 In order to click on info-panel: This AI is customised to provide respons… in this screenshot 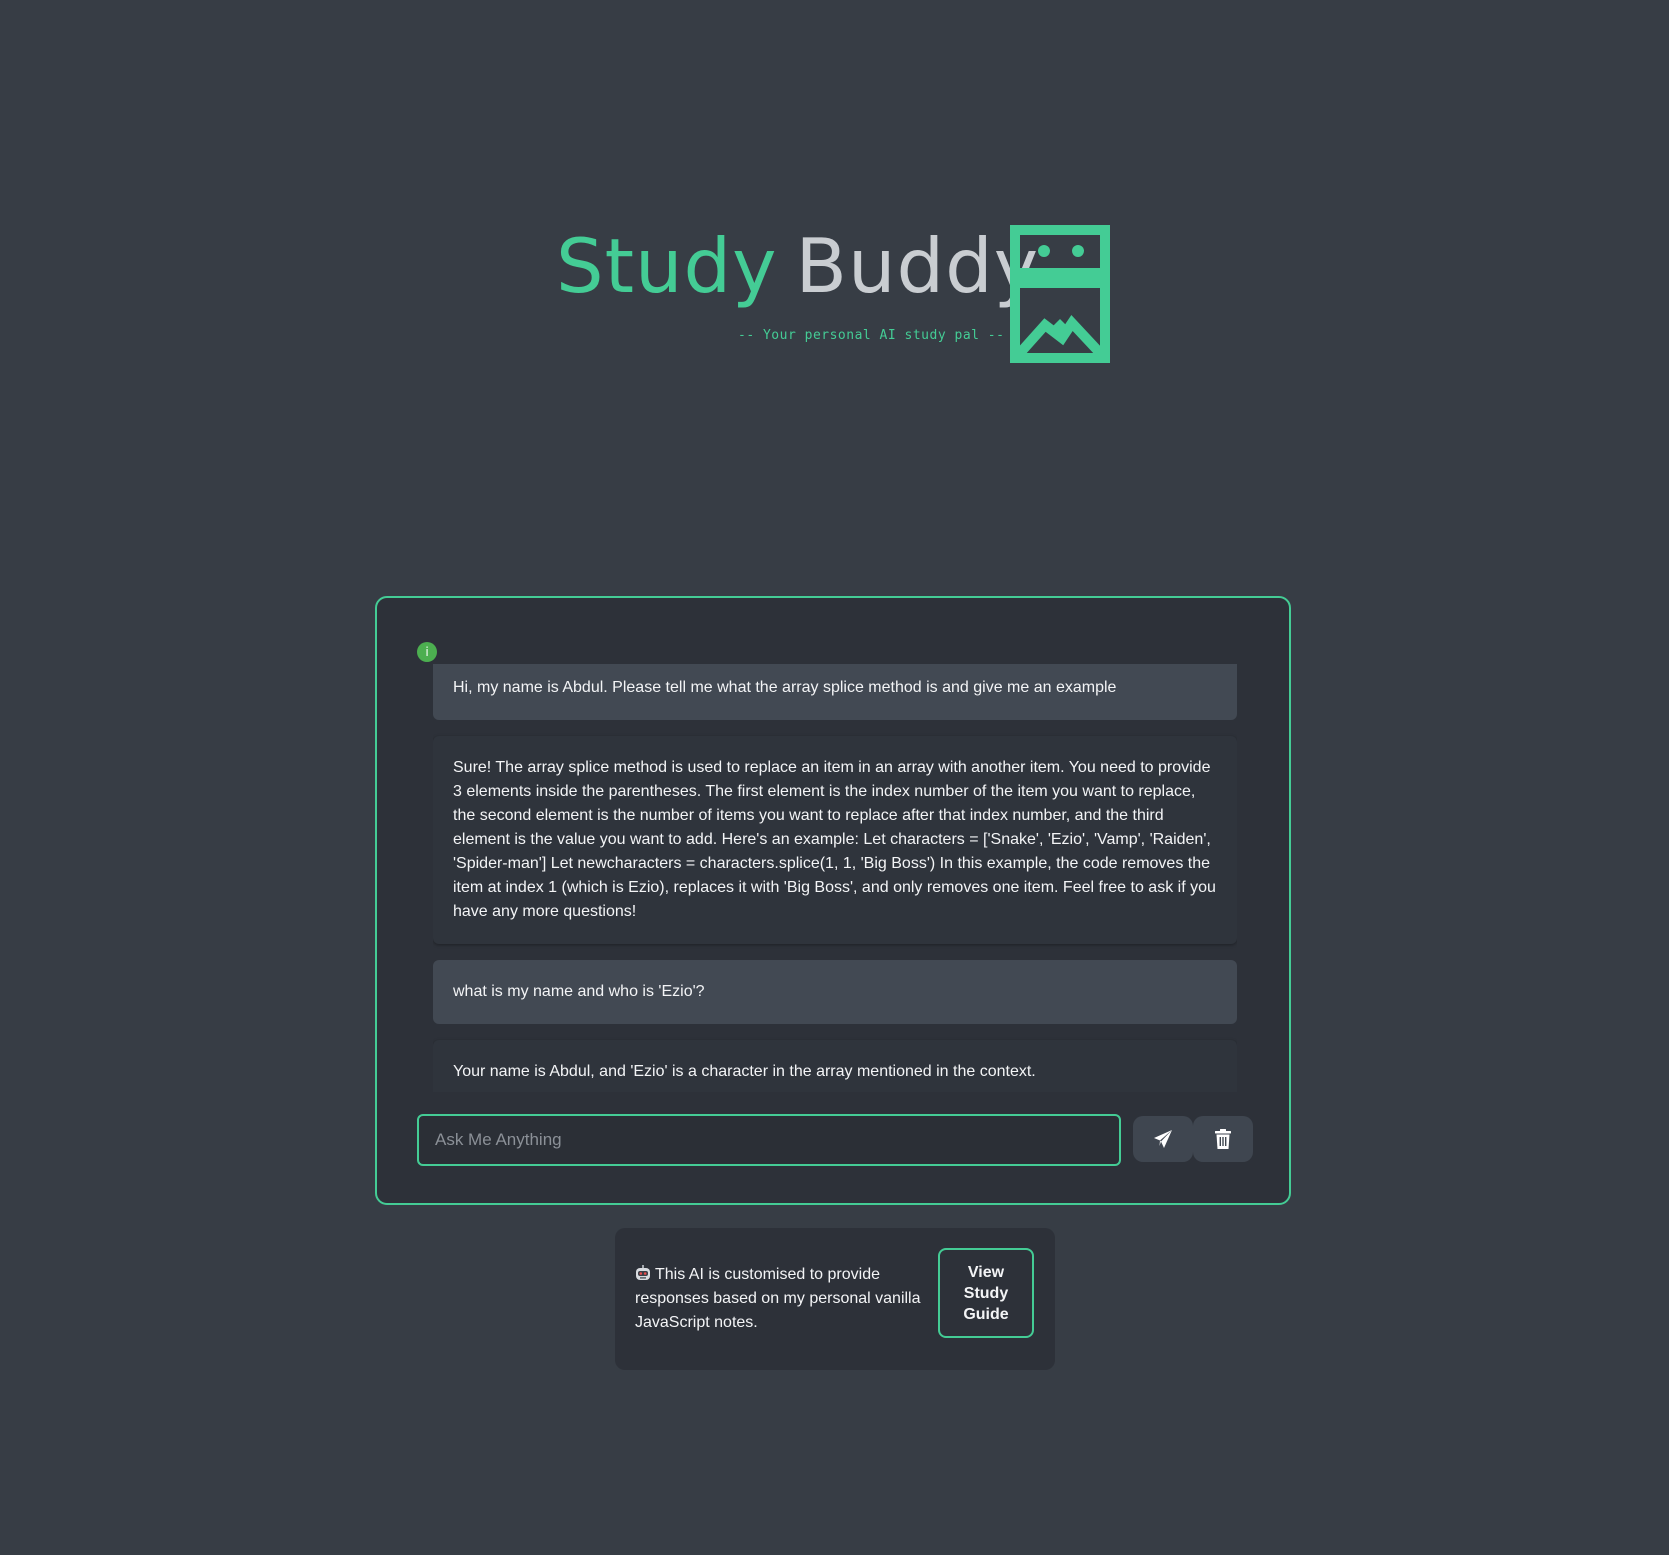, I will do `click(835, 1299)`.